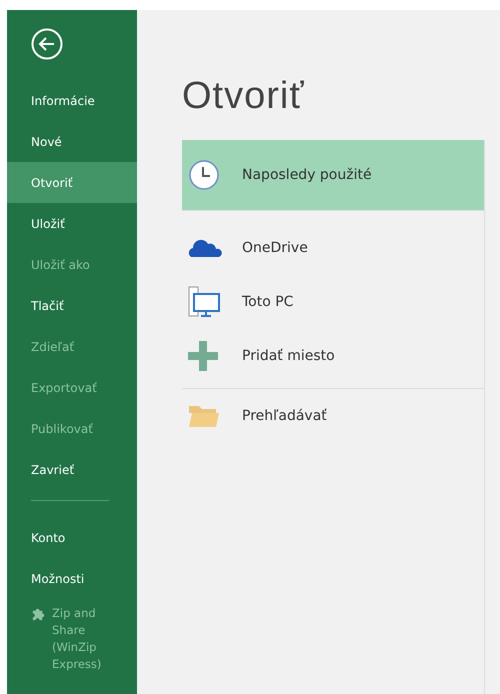  I want to click on plus-icon, so click(203, 356).